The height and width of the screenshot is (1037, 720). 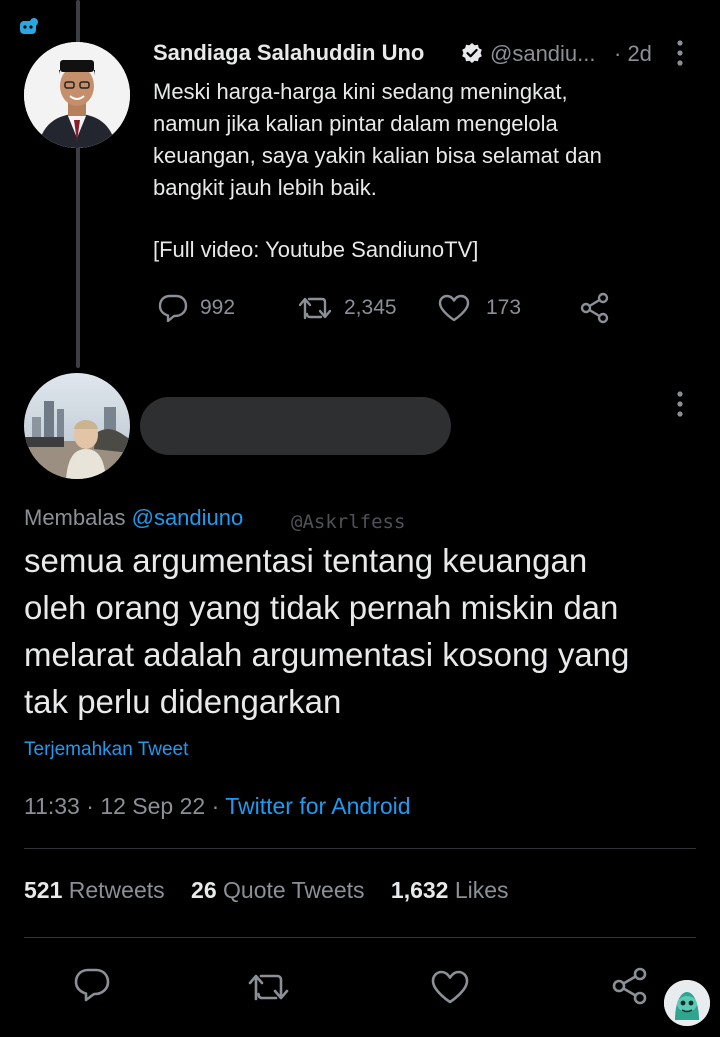 I want to click on translate-tweet-link: Terjemahkan Tweet, so click(x=106, y=750).